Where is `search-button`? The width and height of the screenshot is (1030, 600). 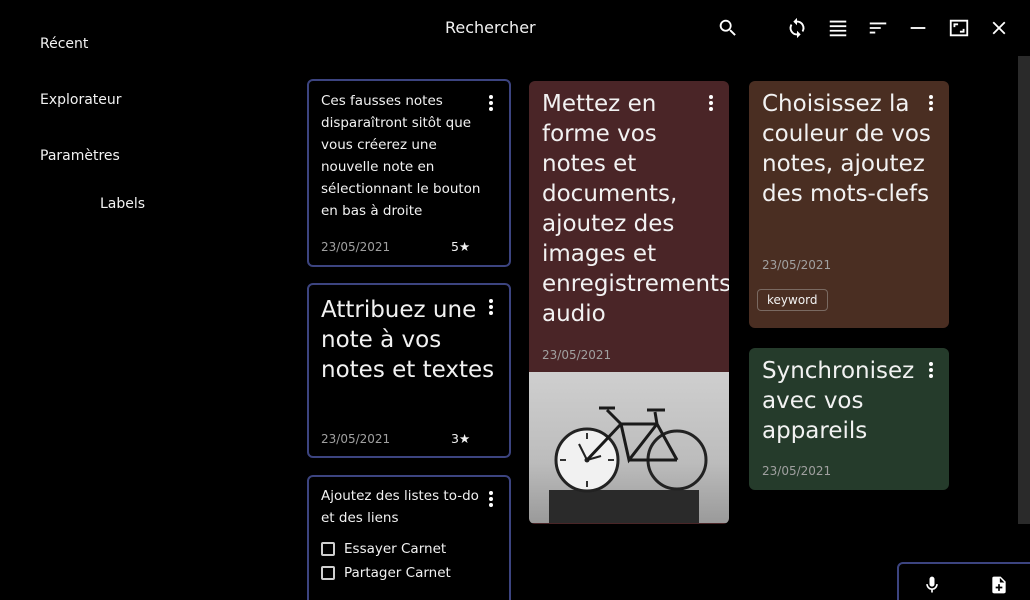 search-button is located at coordinates (728, 28).